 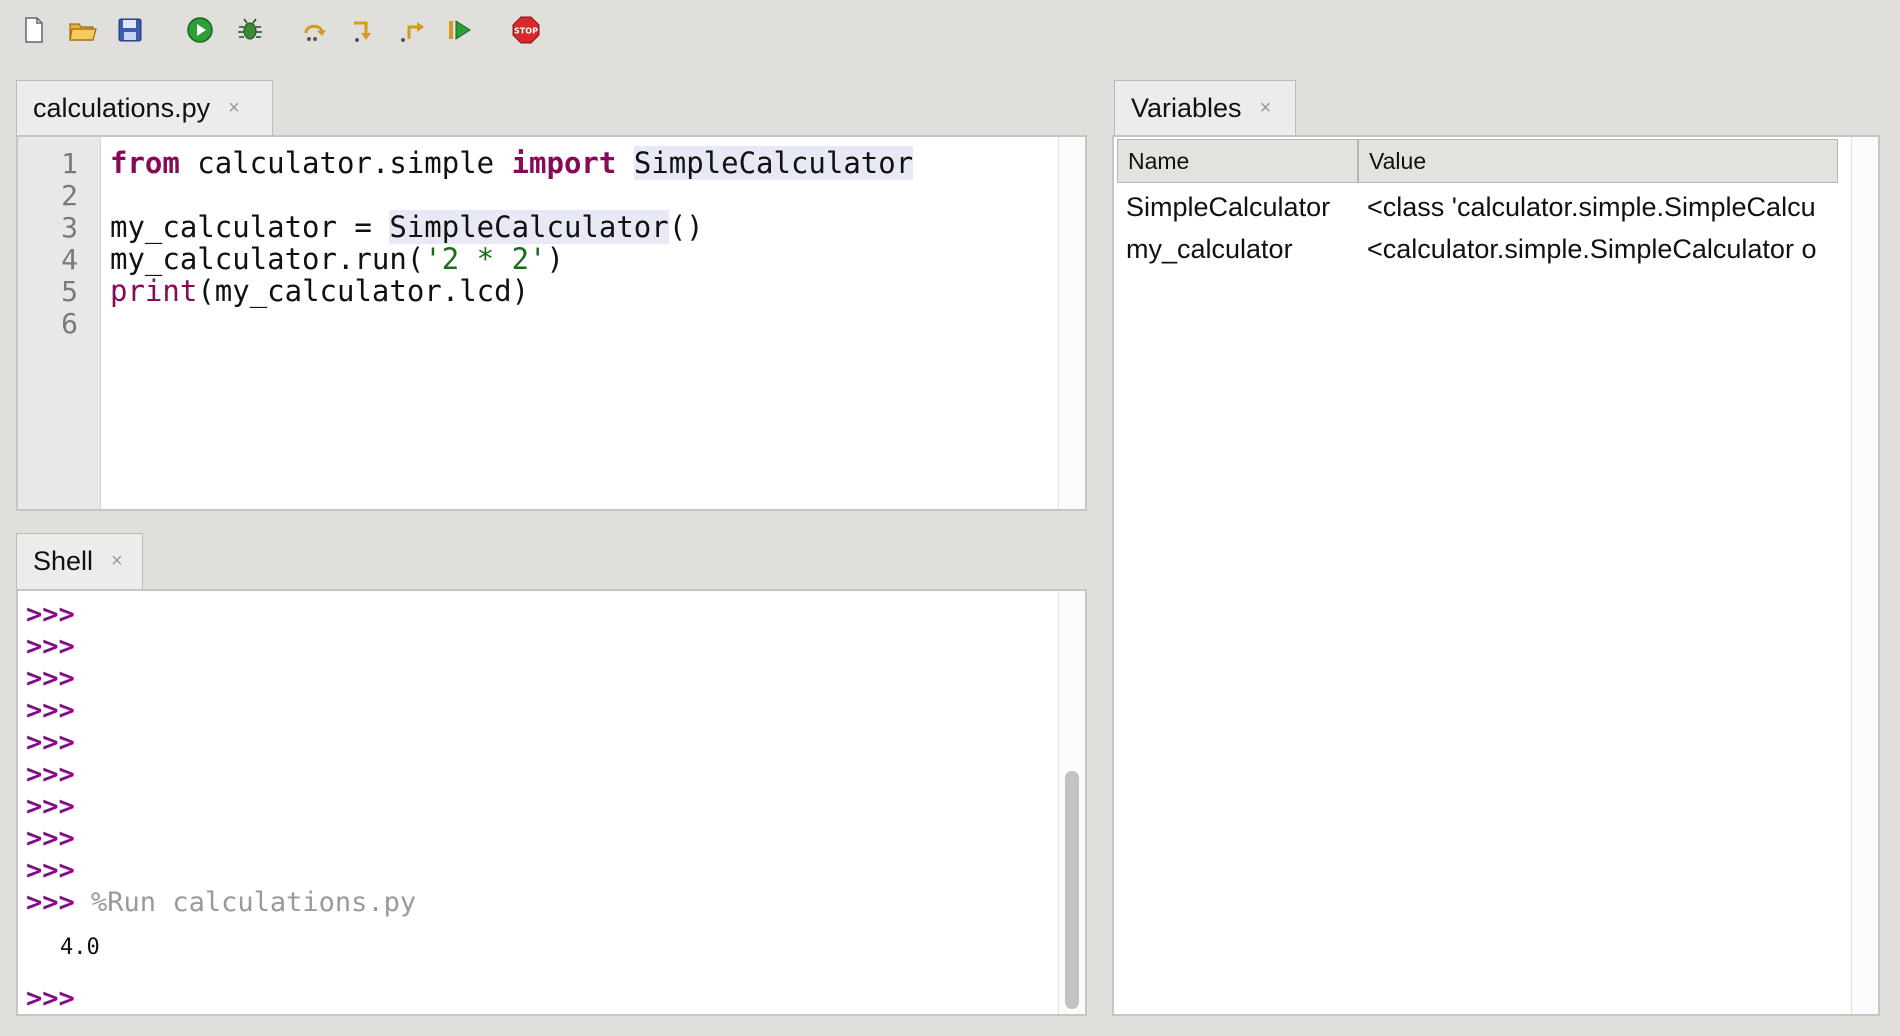 I want to click on variables-scrollbar, so click(x=1864, y=575).